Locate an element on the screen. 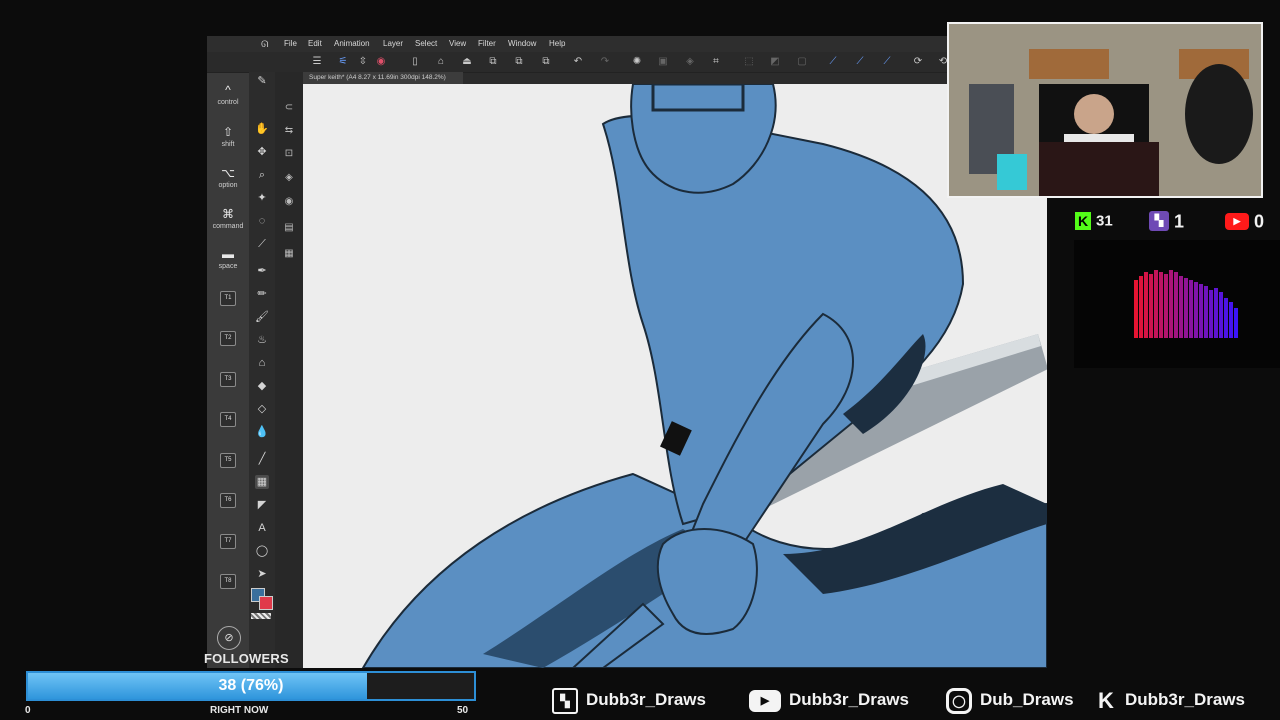  clear-icon: ▣ is located at coordinates (663, 62).